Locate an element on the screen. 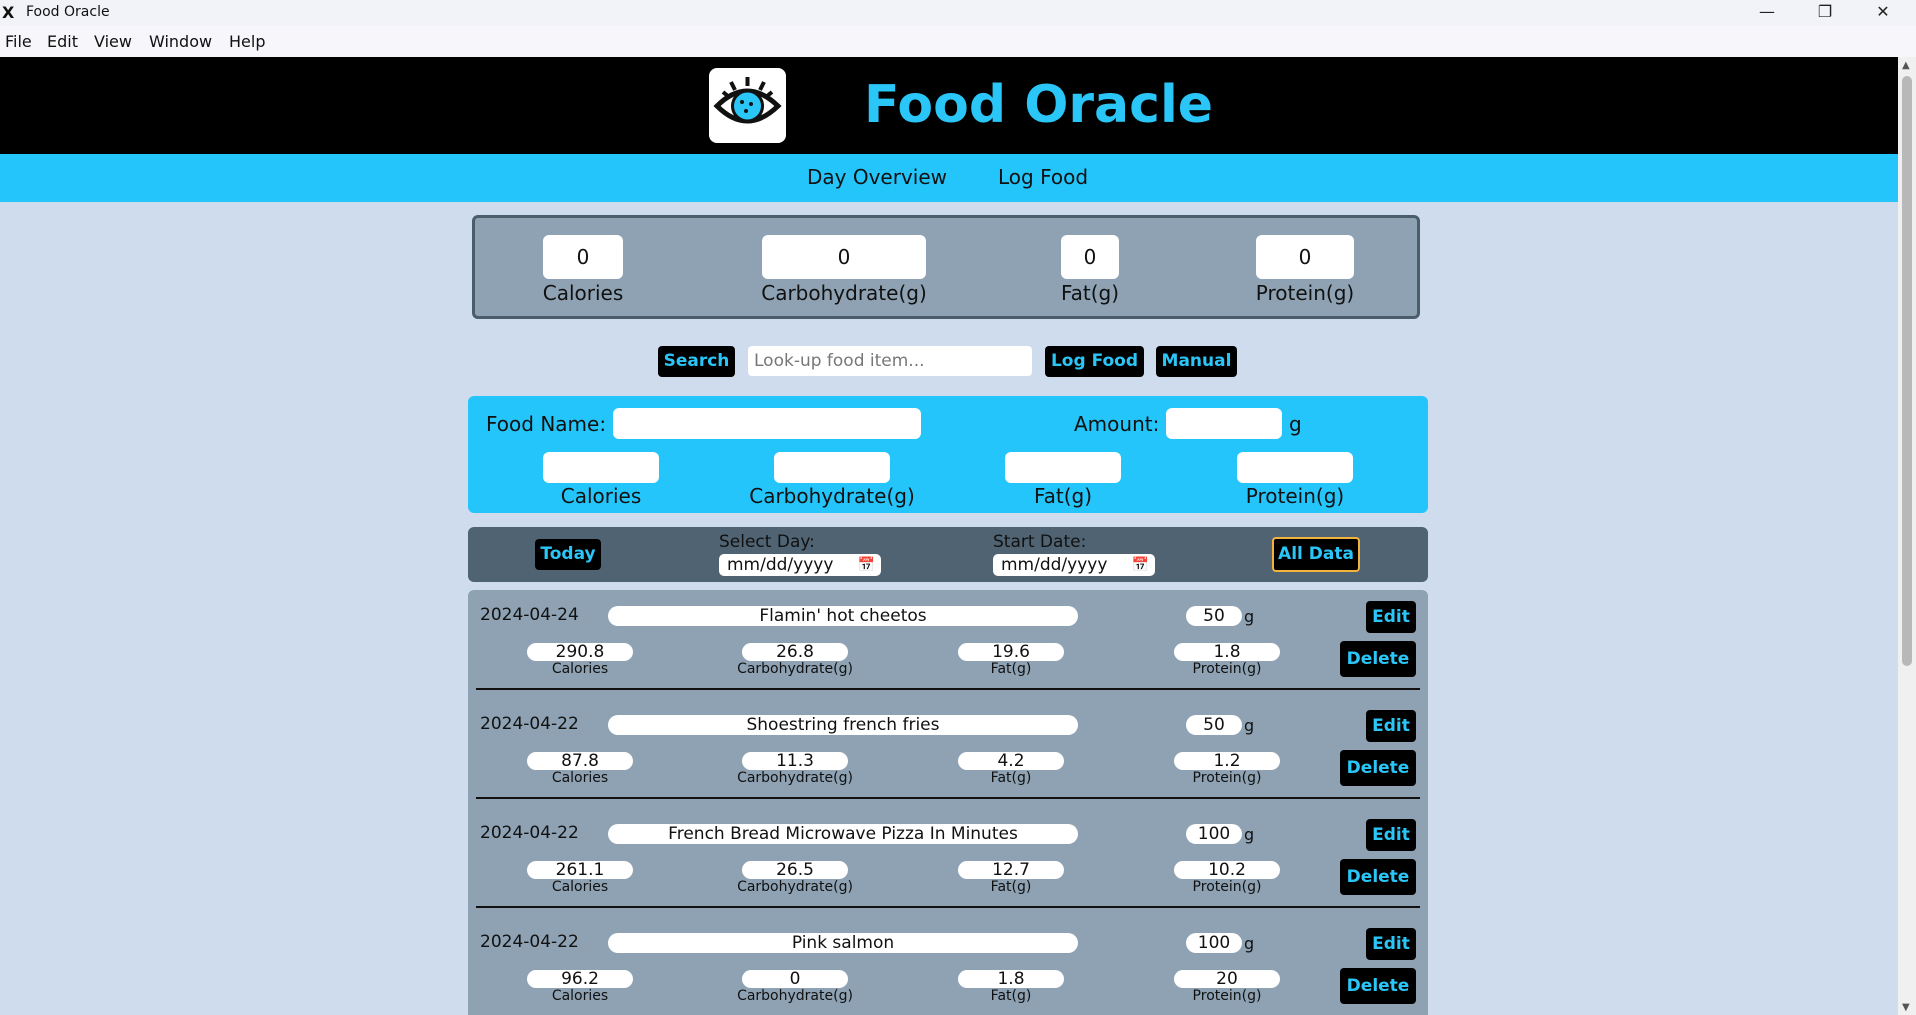 The width and height of the screenshot is (1916, 1015). menu-window: Window is located at coordinates (180, 41).